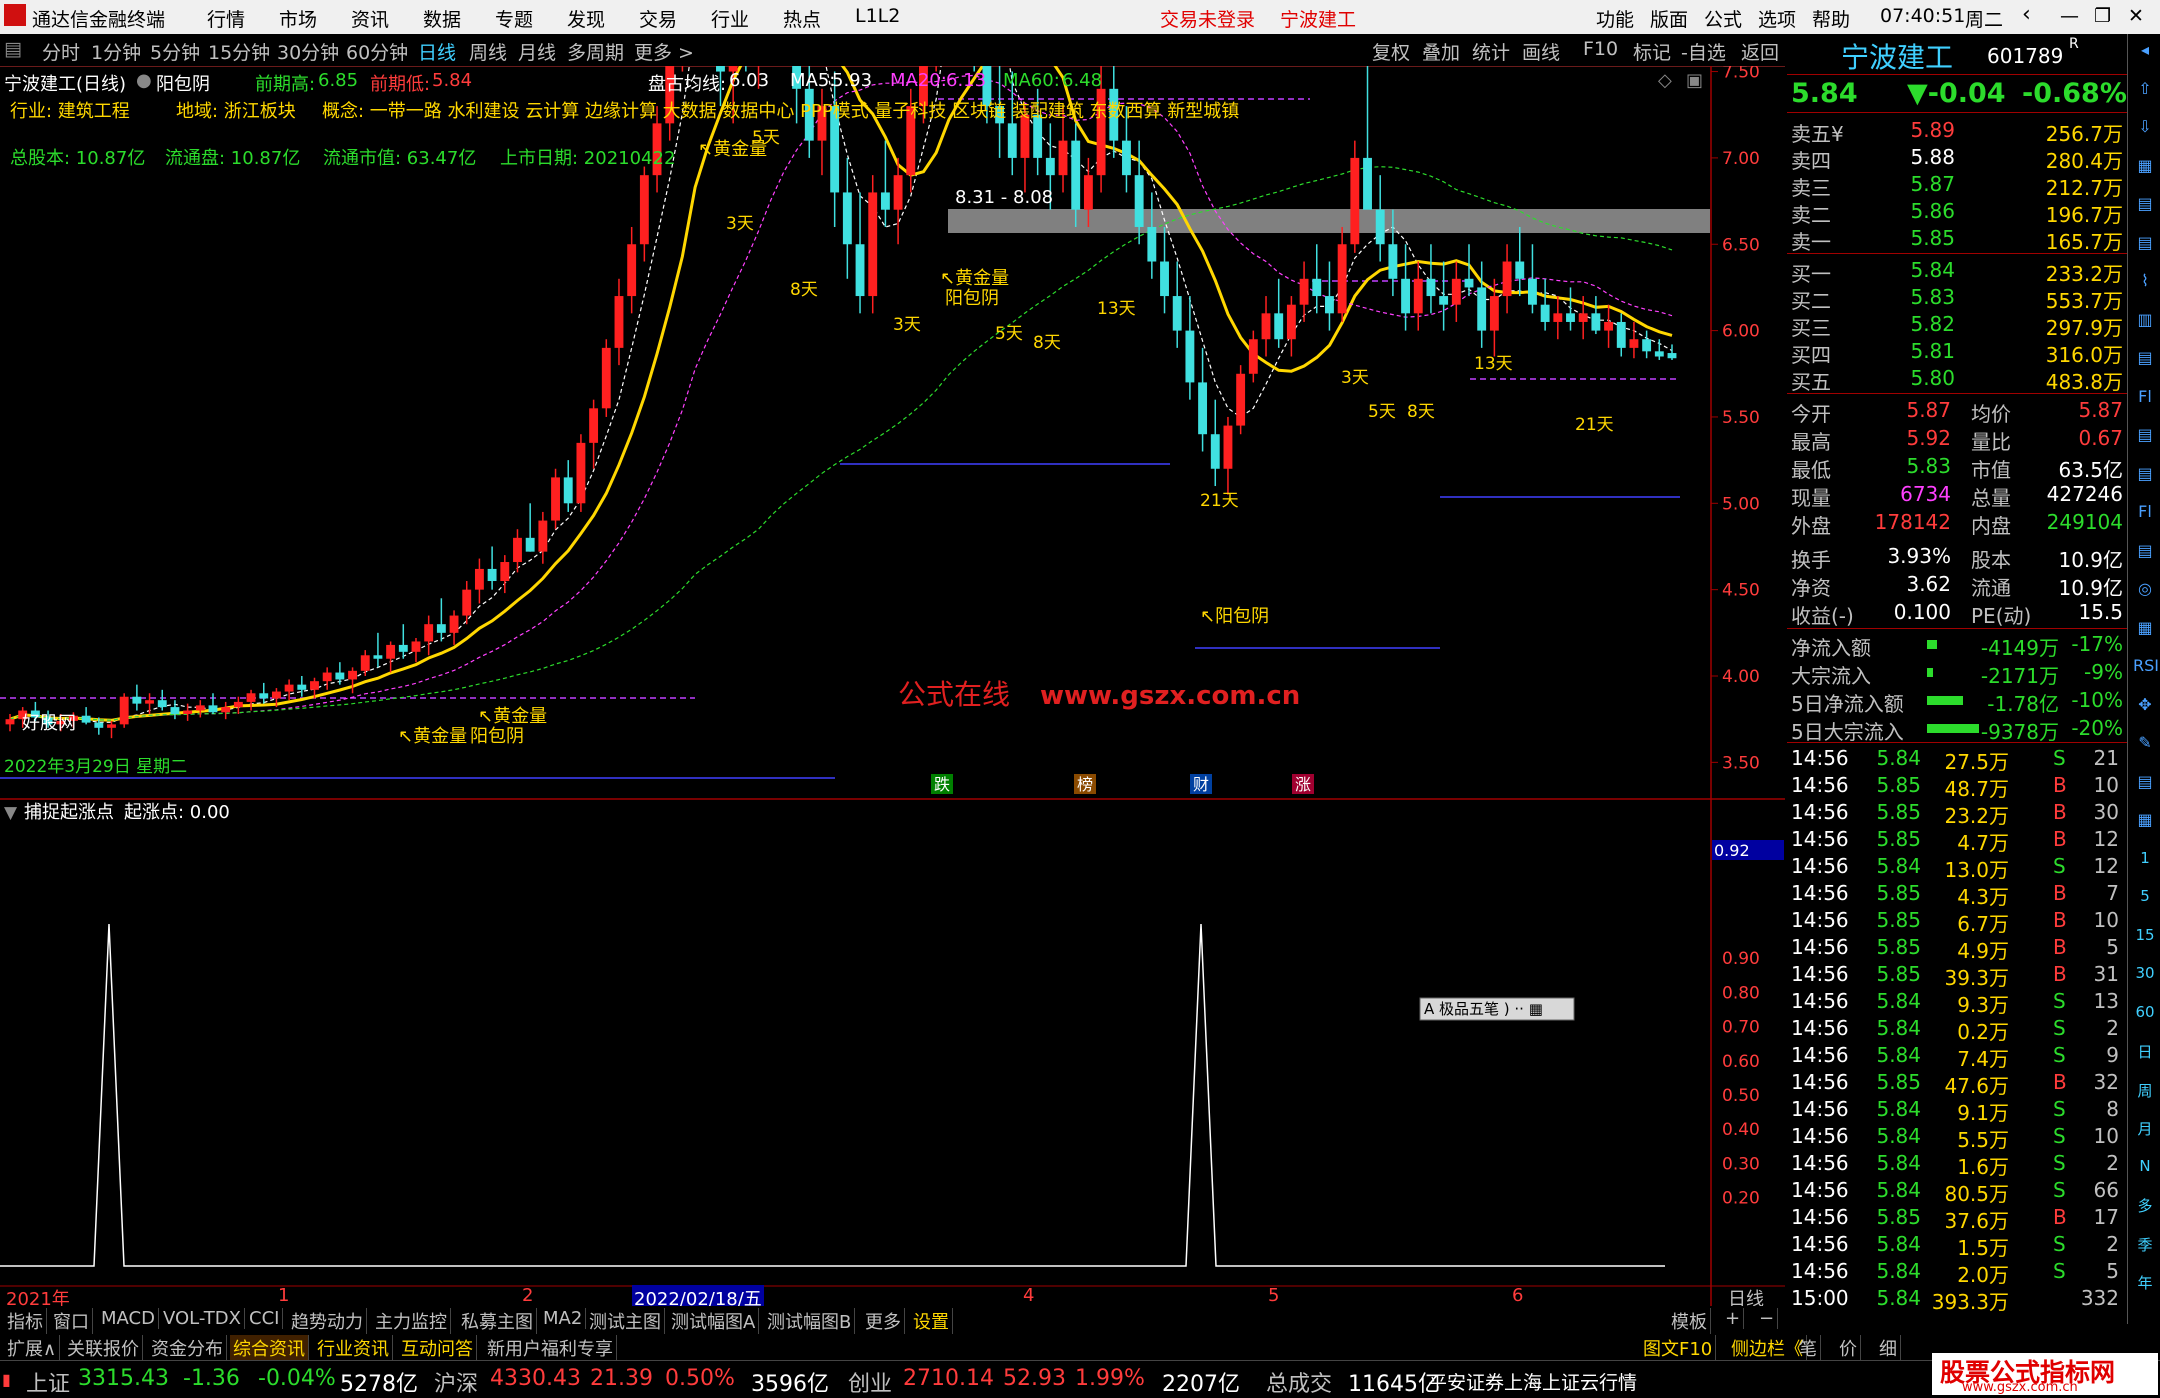 The height and width of the screenshot is (1398, 2160). Describe the element at coordinates (2102, 16) in the screenshot. I see `restore-icon: ❐` at that location.